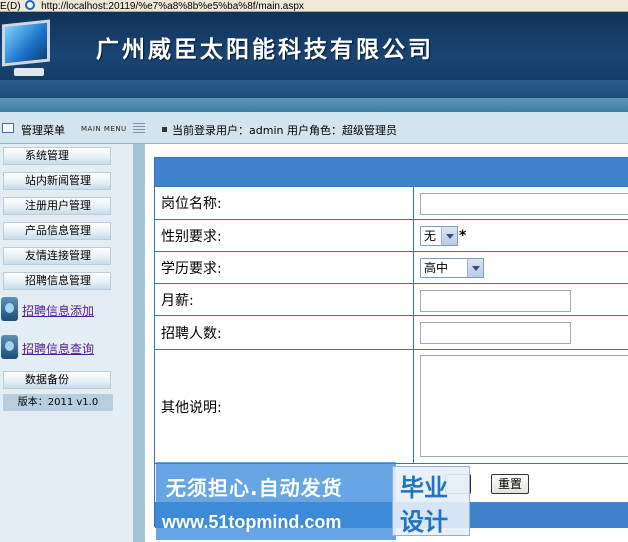  I want to click on monitor-icon, so click(28, 47).